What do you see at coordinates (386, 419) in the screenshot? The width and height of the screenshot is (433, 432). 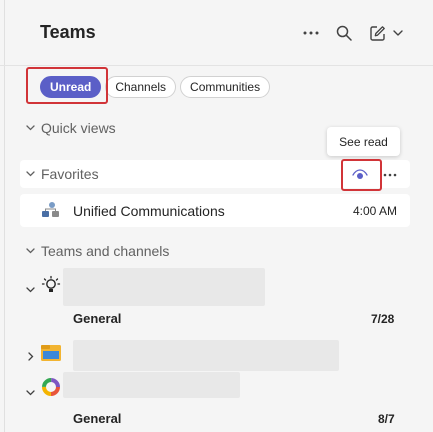 I see `unread-count: 8/7` at bounding box center [386, 419].